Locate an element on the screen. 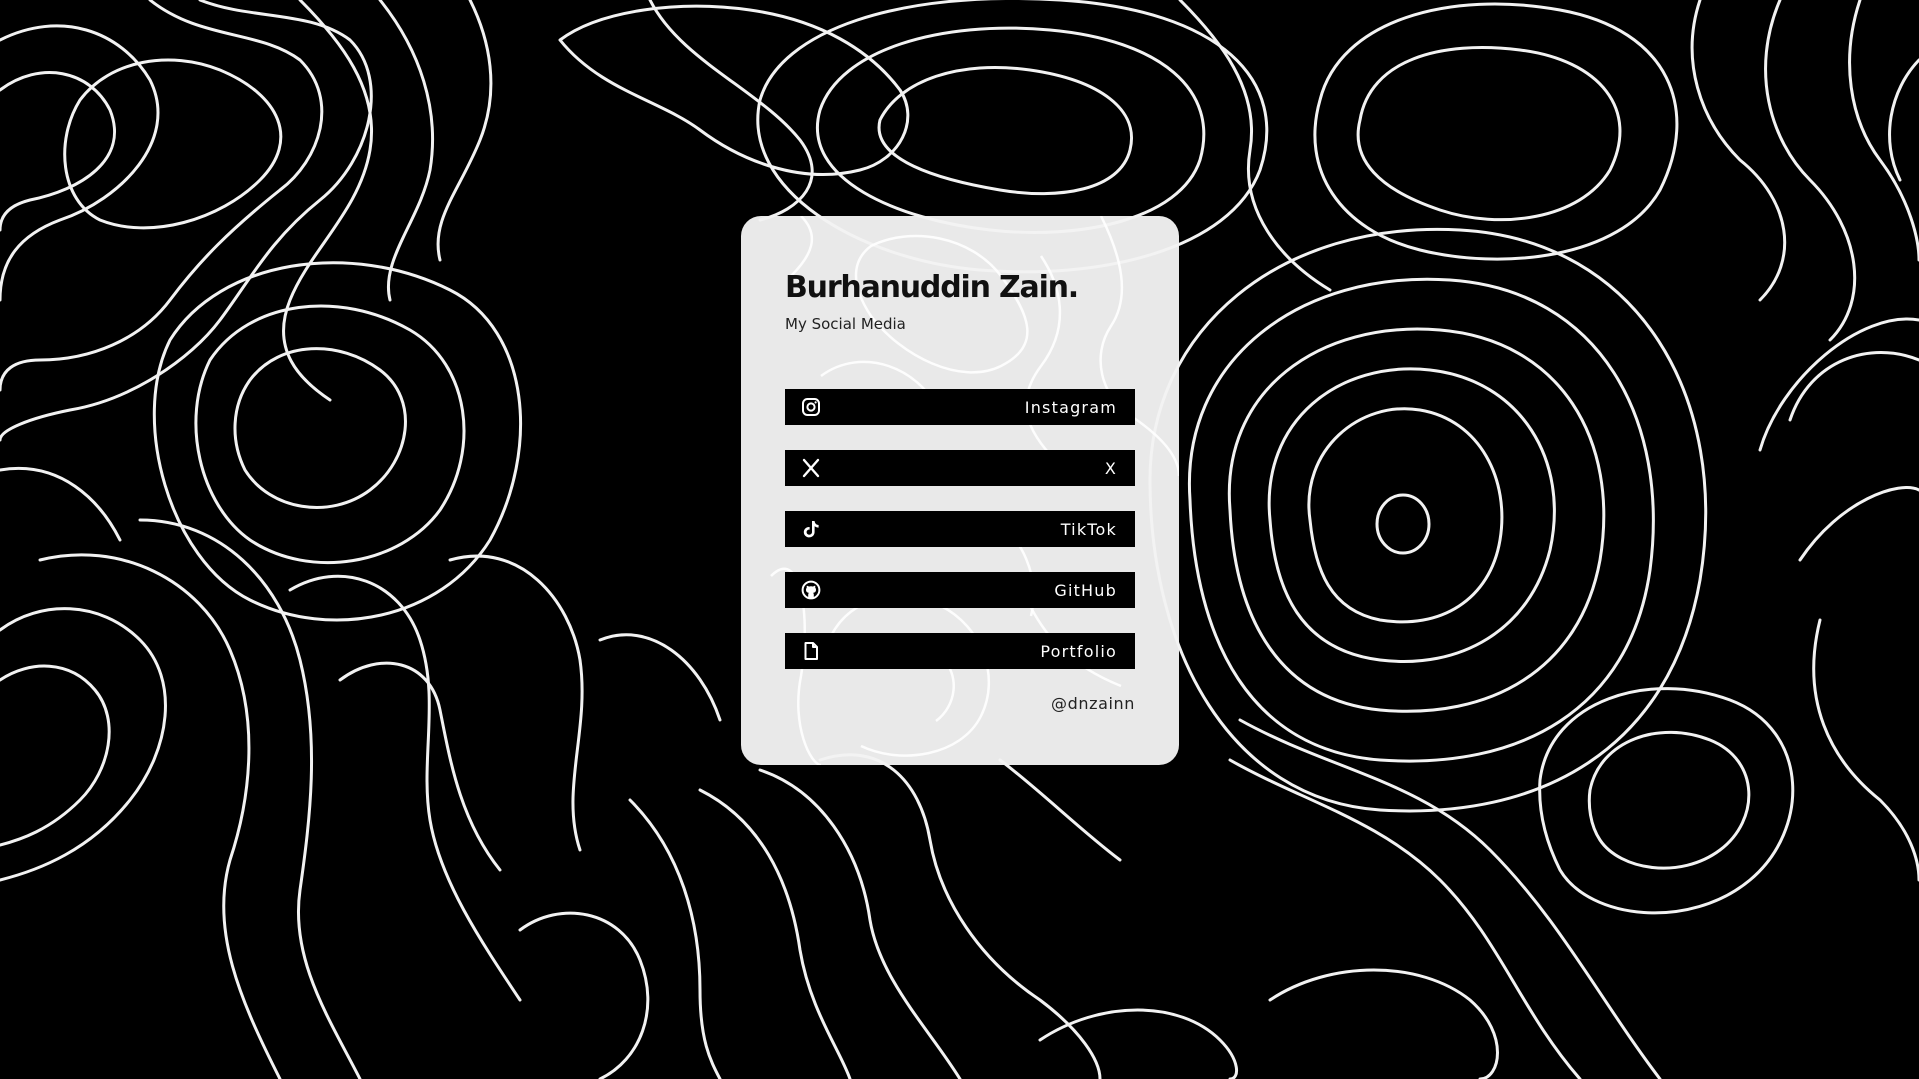 This screenshot has width=1919, height=1079. document-icon is located at coordinates (811, 651).